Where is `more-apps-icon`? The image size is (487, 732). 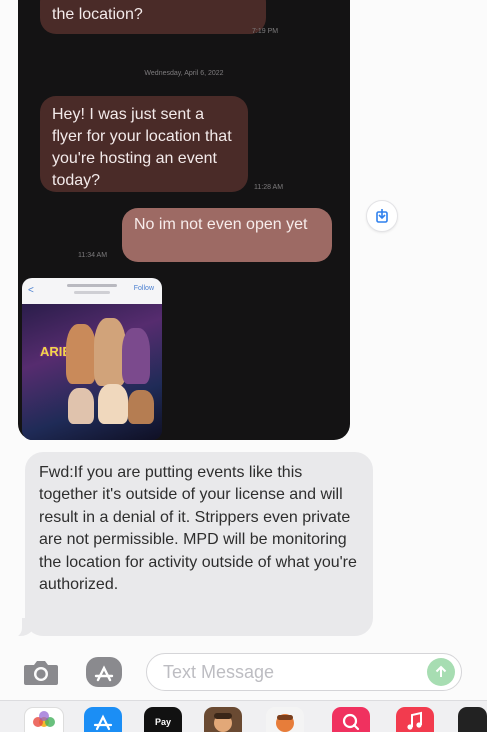 more-apps-icon is located at coordinates (472, 719).